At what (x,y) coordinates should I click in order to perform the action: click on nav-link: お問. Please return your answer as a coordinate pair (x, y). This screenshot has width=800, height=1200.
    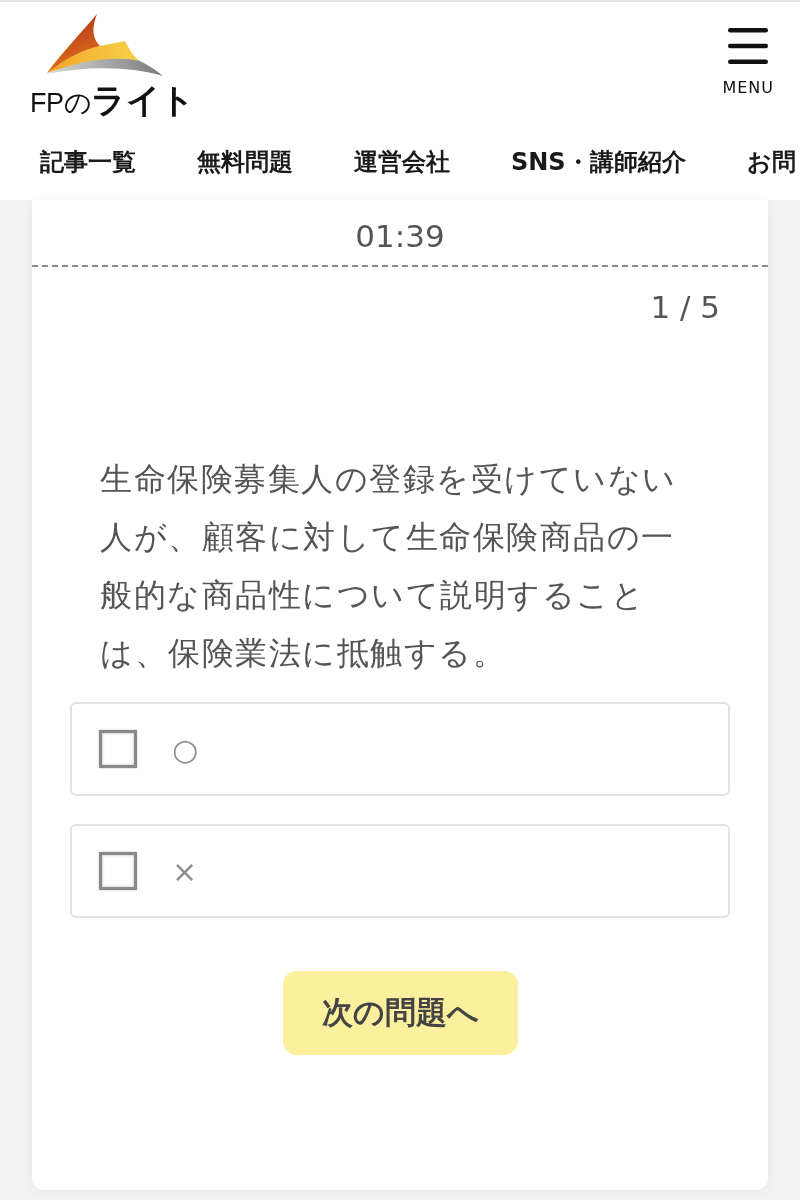
    Looking at the image, I should click on (771, 164).